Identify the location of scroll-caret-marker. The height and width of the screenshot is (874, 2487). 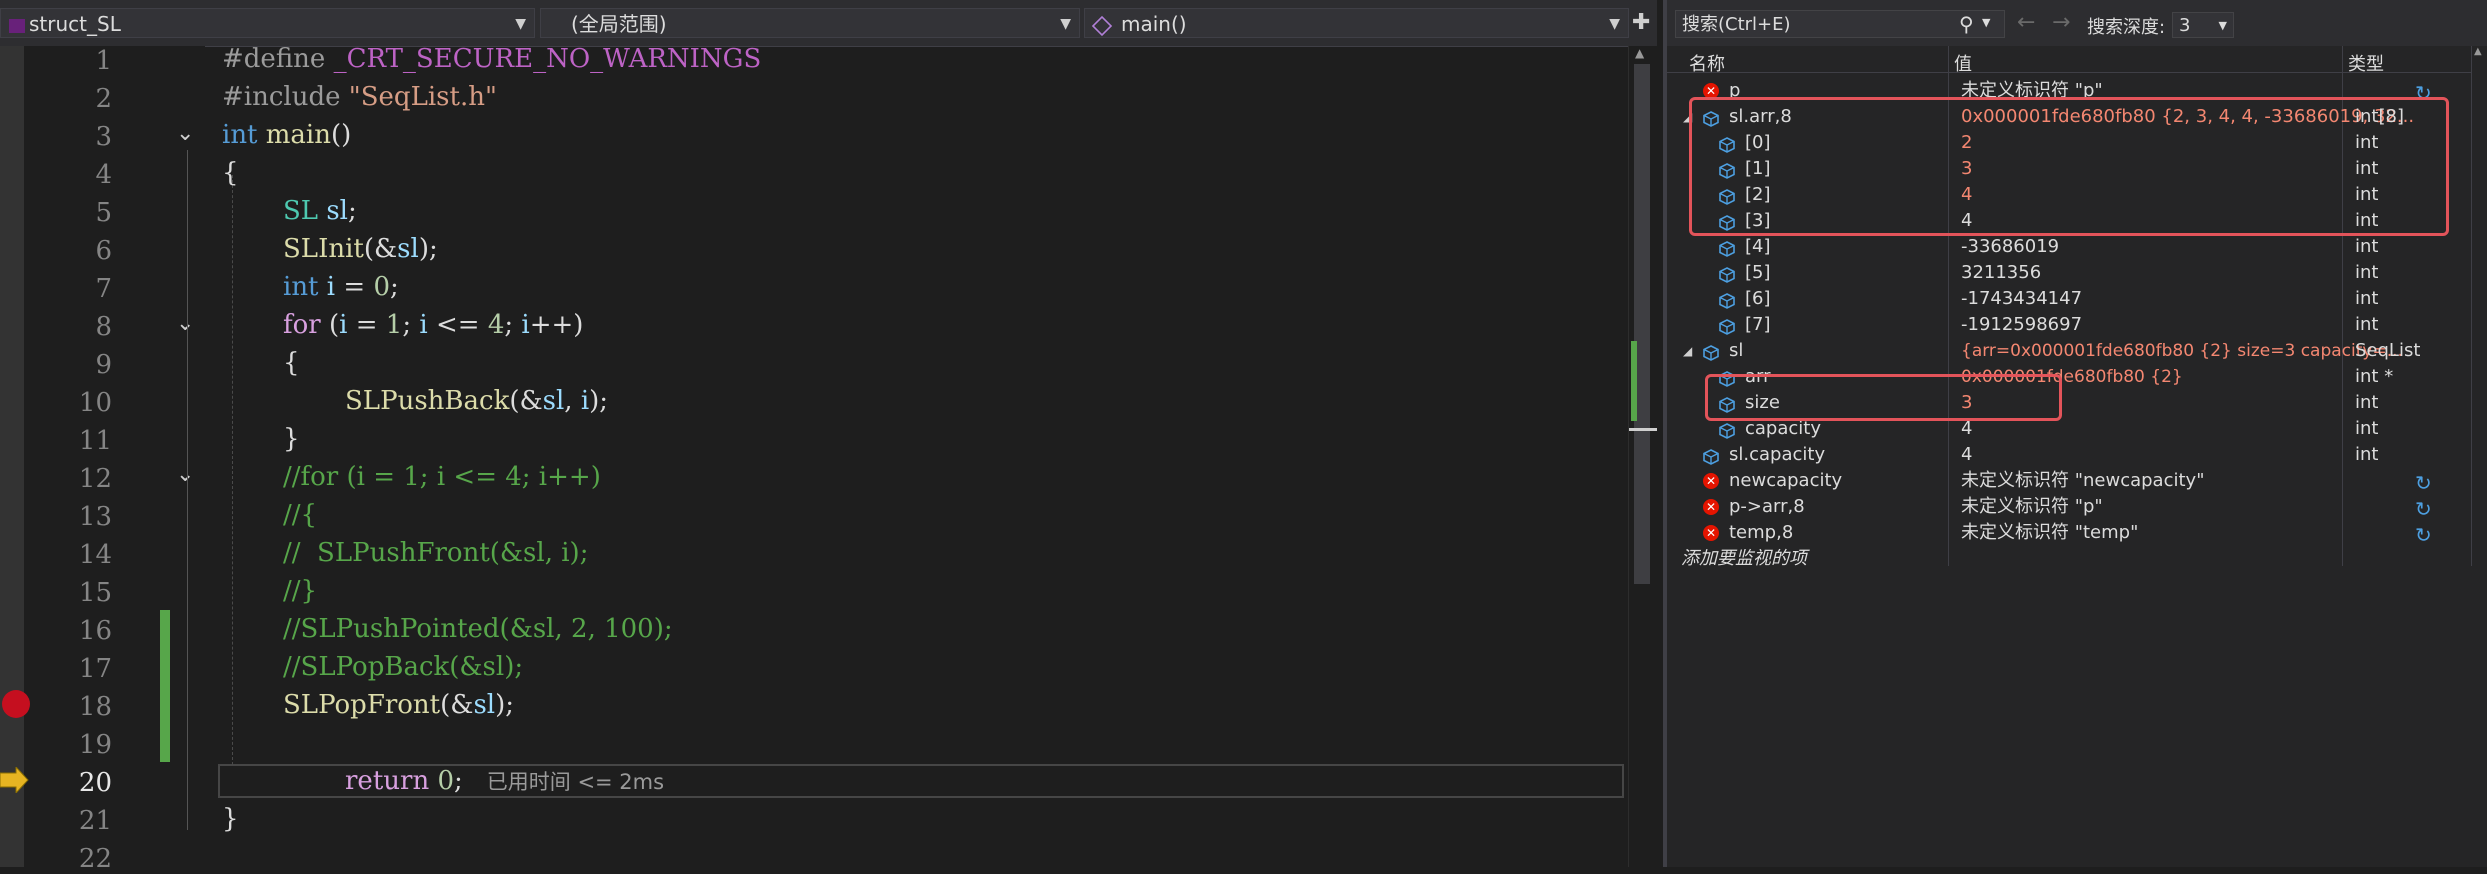
(1643, 429).